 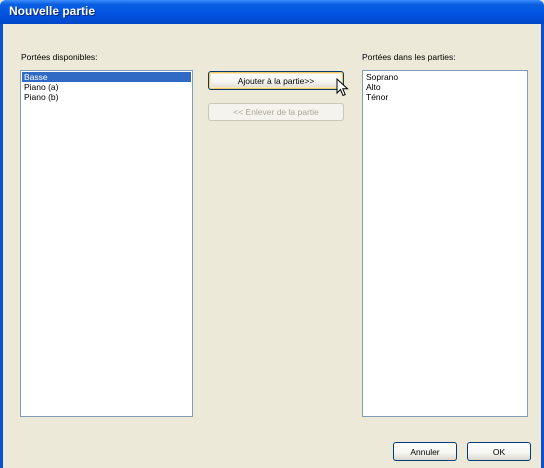 What do you see at coordinates (1, 246) in the screenshot?
I see `window-frame-left` at bounding box center [1, 246].